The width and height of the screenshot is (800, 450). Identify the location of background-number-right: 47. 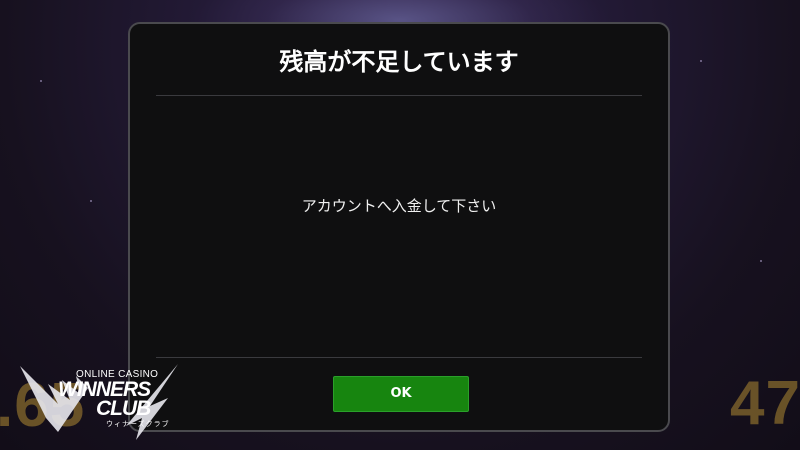
(765, 403).